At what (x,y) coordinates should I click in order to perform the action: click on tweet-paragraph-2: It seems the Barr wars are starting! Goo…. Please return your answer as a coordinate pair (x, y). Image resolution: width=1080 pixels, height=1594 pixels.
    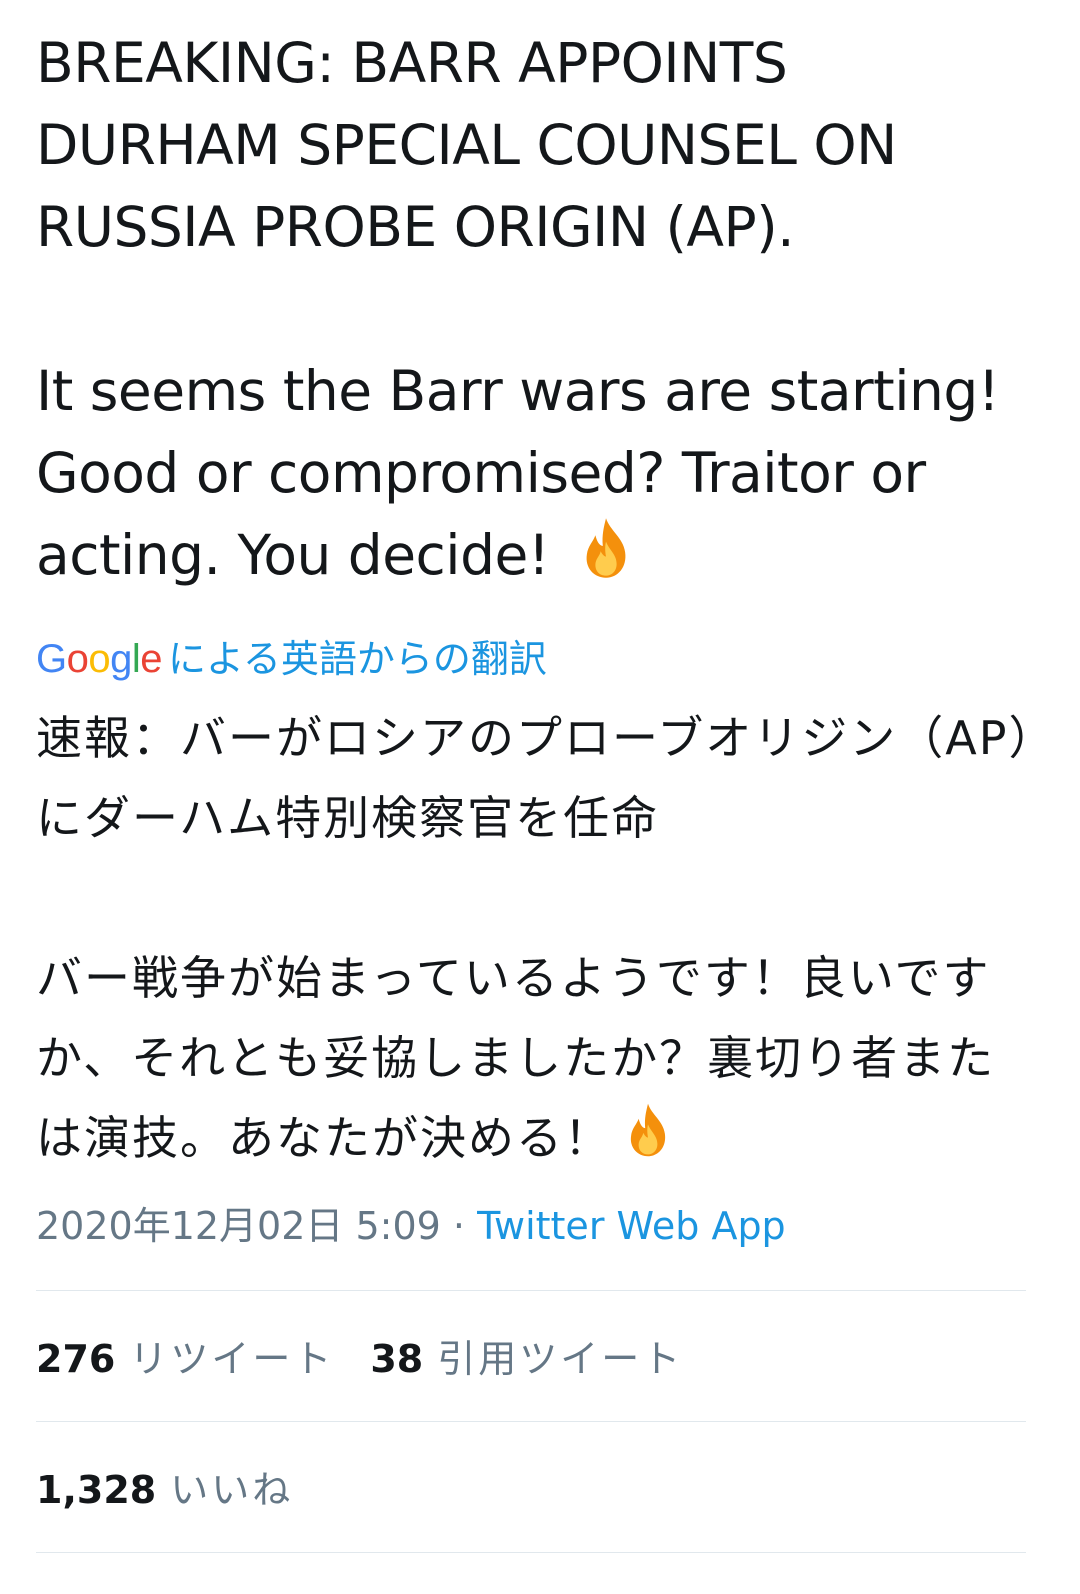
    Looking at the image, I should click on (536, 477).